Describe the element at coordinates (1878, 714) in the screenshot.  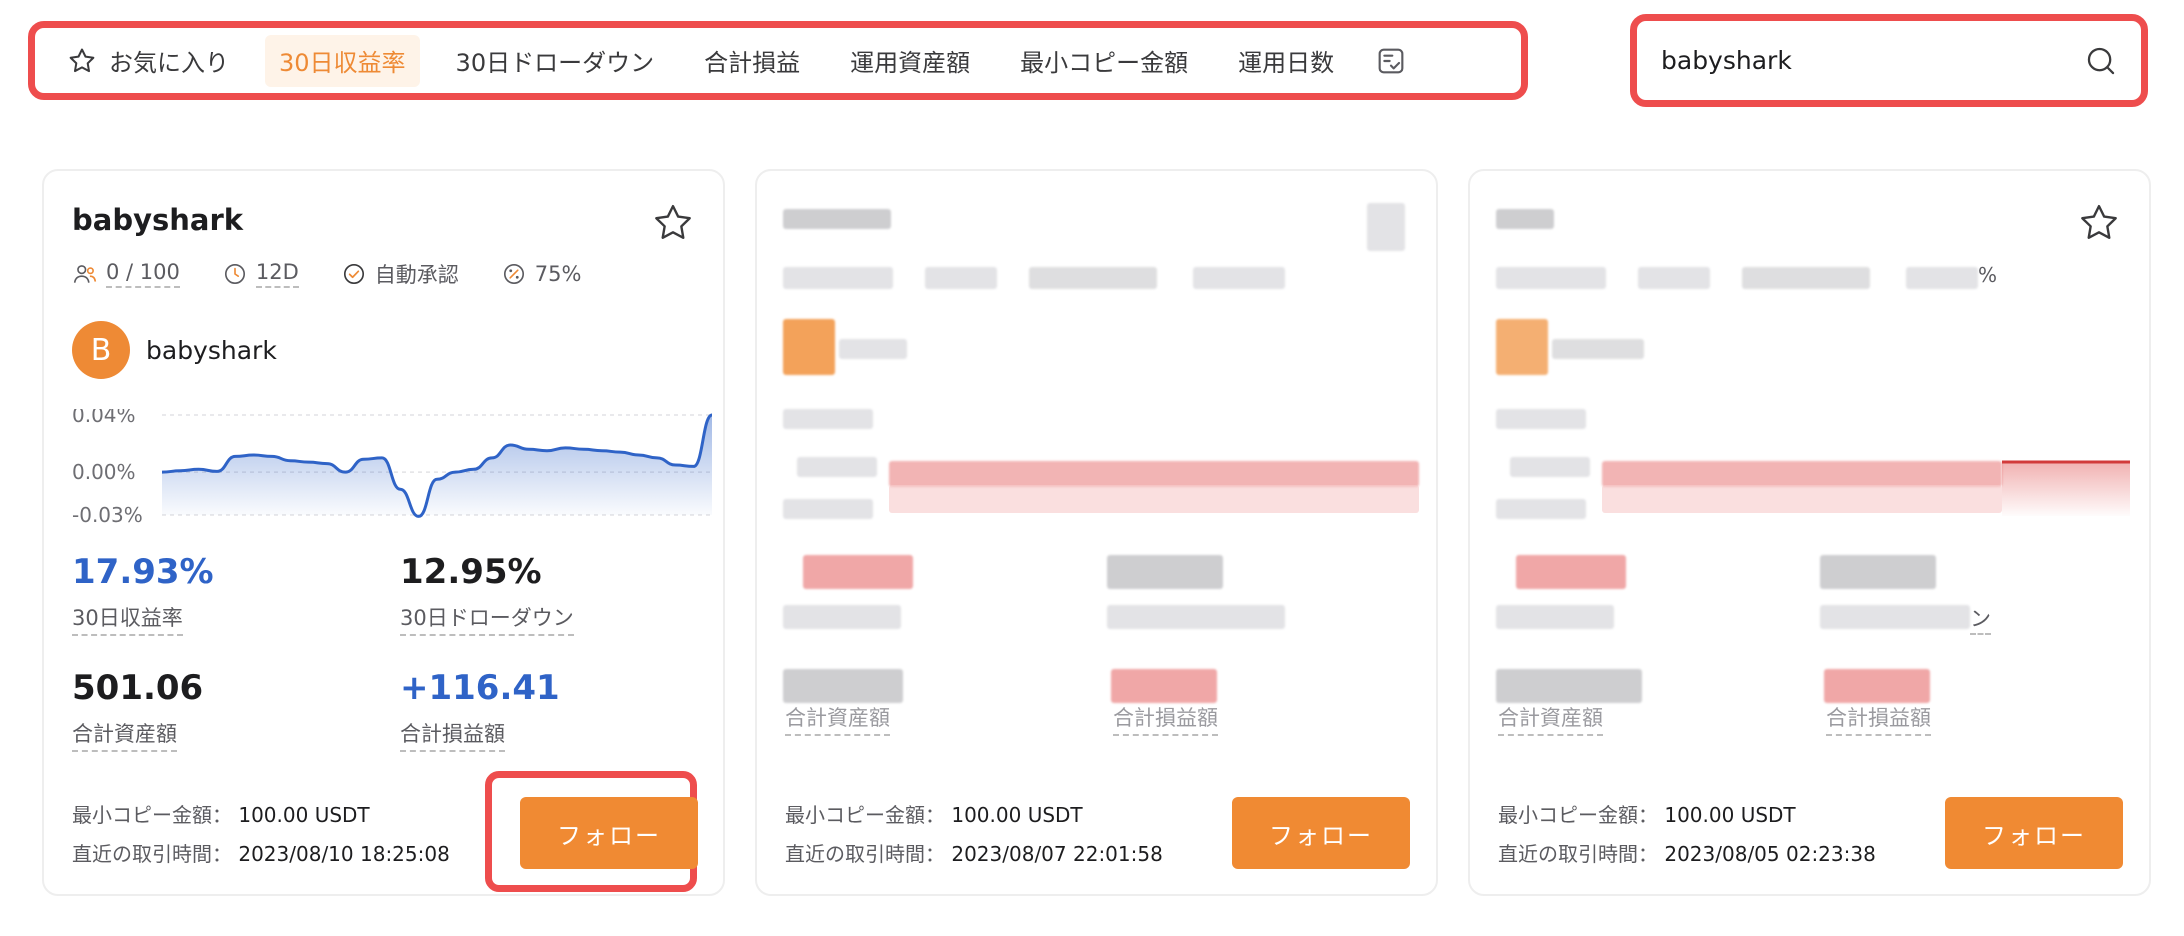
I see `stat-total-pnl: 合計損益額` at that location.